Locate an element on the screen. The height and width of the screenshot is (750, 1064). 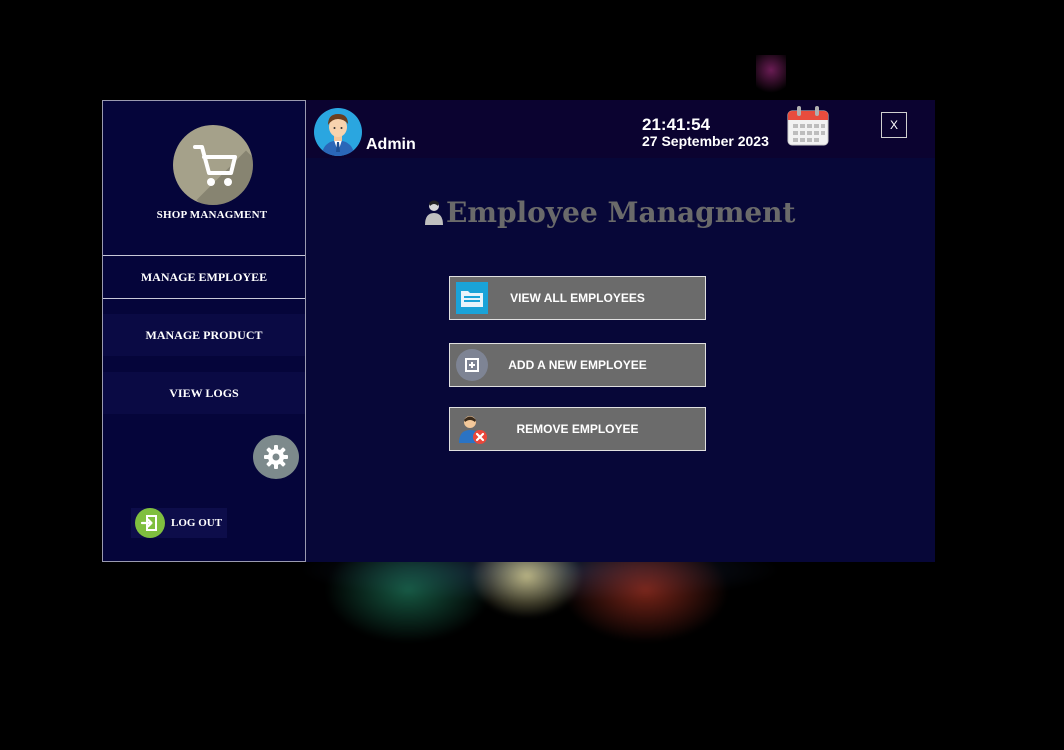
settings-button is located at coordinates (276, 457).